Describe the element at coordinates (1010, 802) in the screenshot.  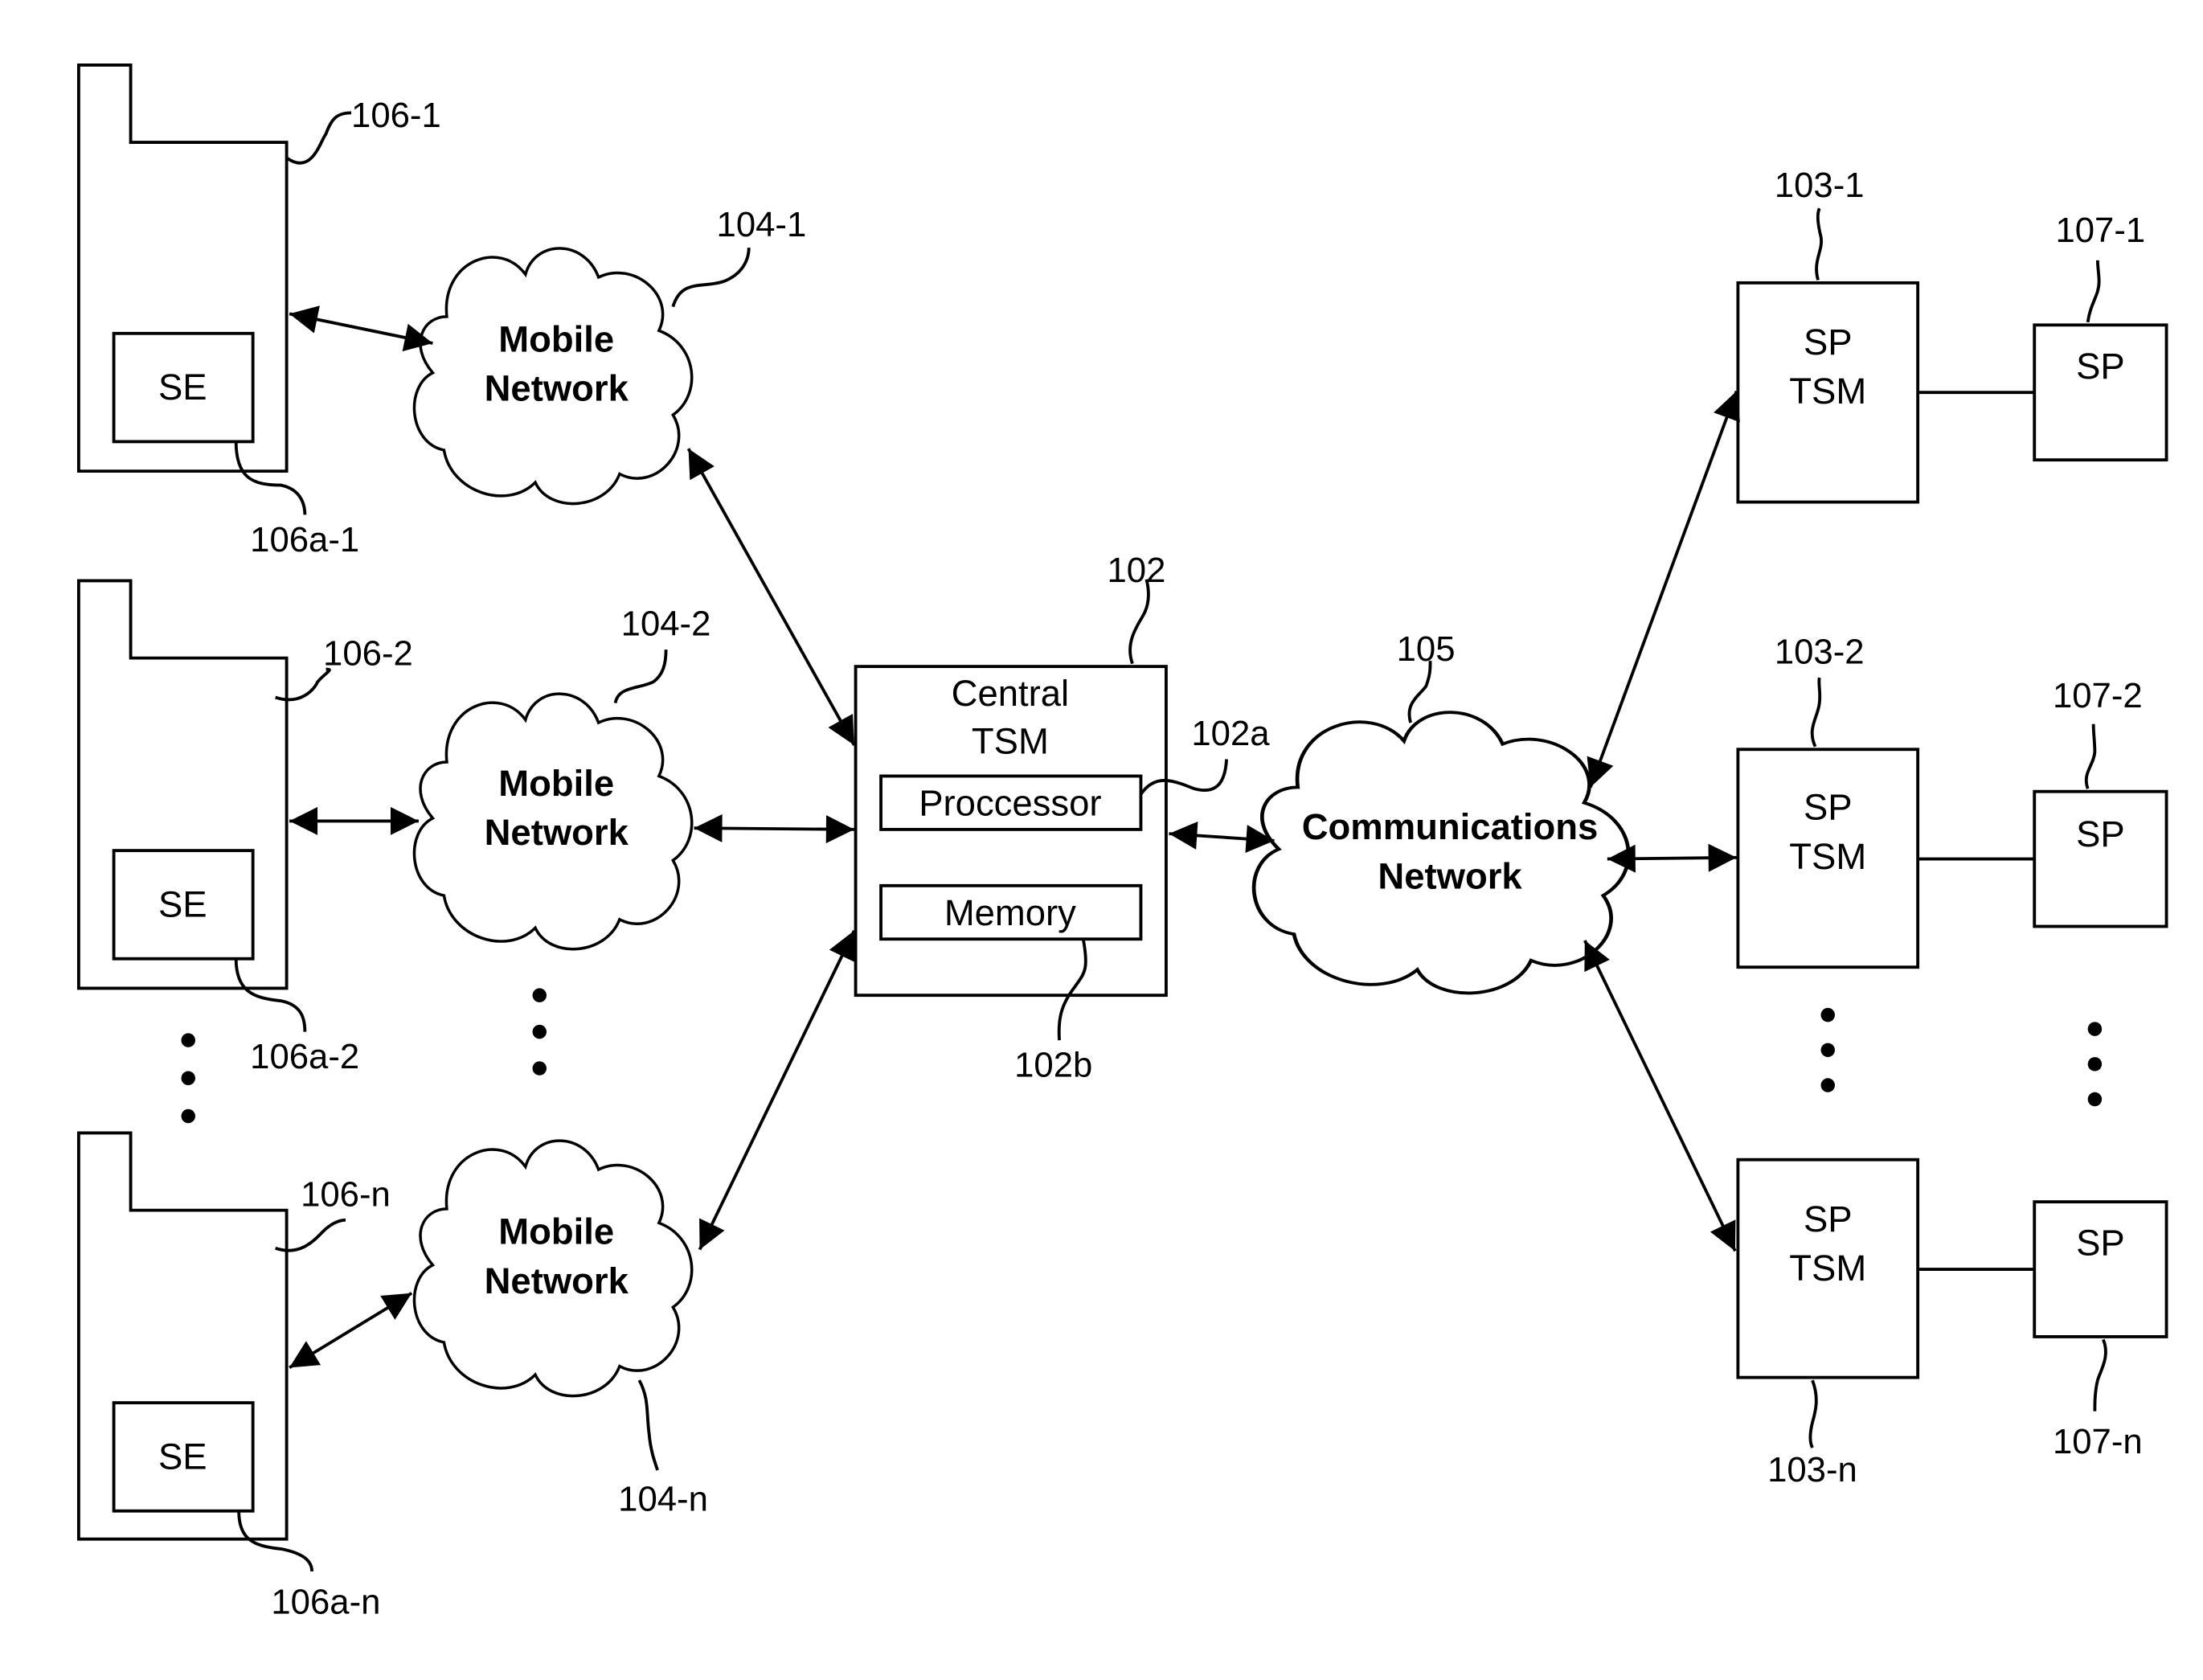
I see `processor-label: Proccessor` at that location.